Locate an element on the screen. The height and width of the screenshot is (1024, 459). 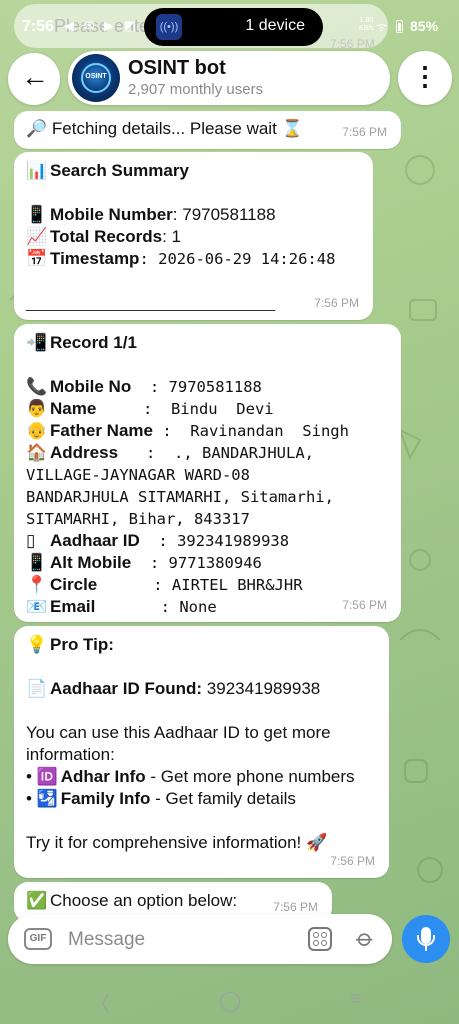
microphone-stand is located at coordinates (426, 940).